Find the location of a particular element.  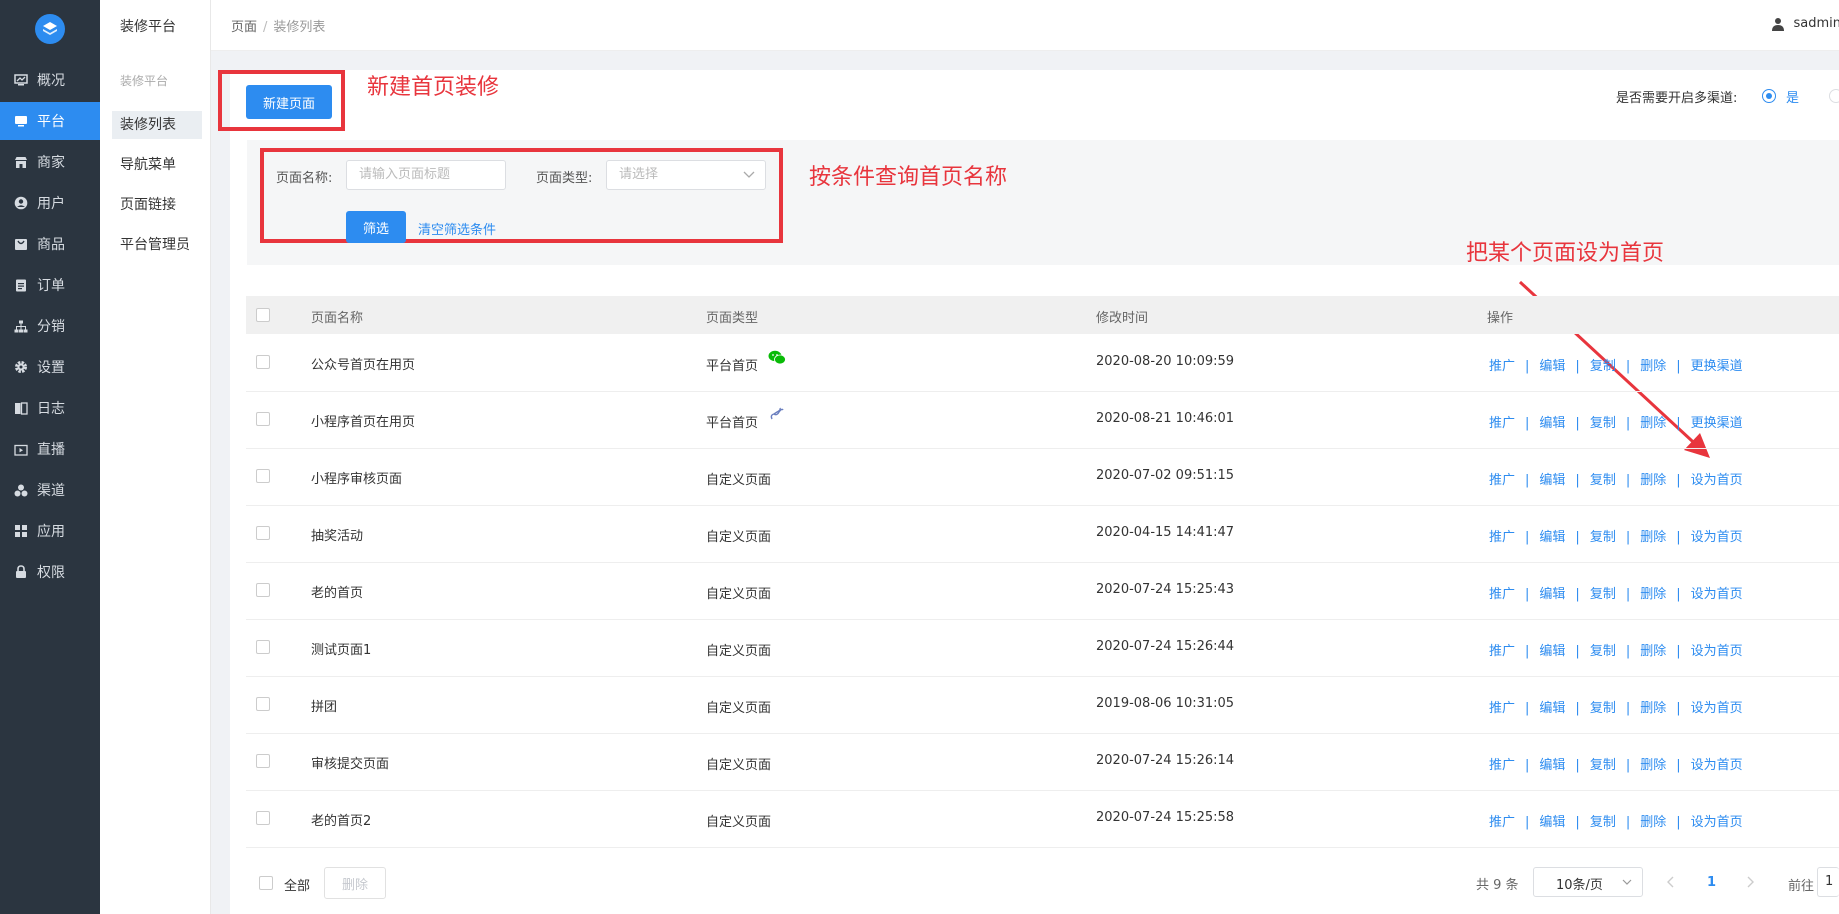

submenu-item-page-links: 页面链接 is located at coordinates (157, 205).